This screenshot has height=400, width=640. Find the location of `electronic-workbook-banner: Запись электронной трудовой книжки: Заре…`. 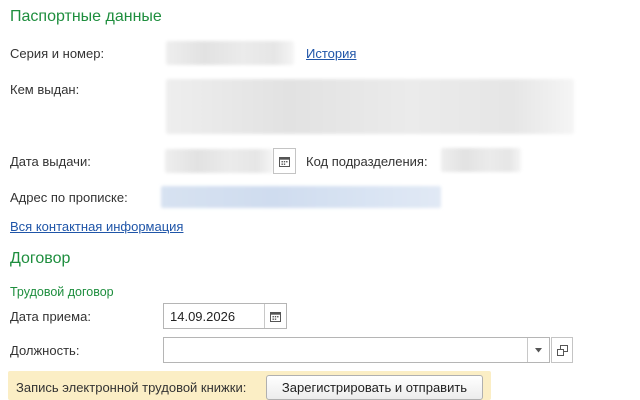

electronic-workbook-banner: Запись электронной трудовой книжки: Заре… is located at coordinates (249, 385).